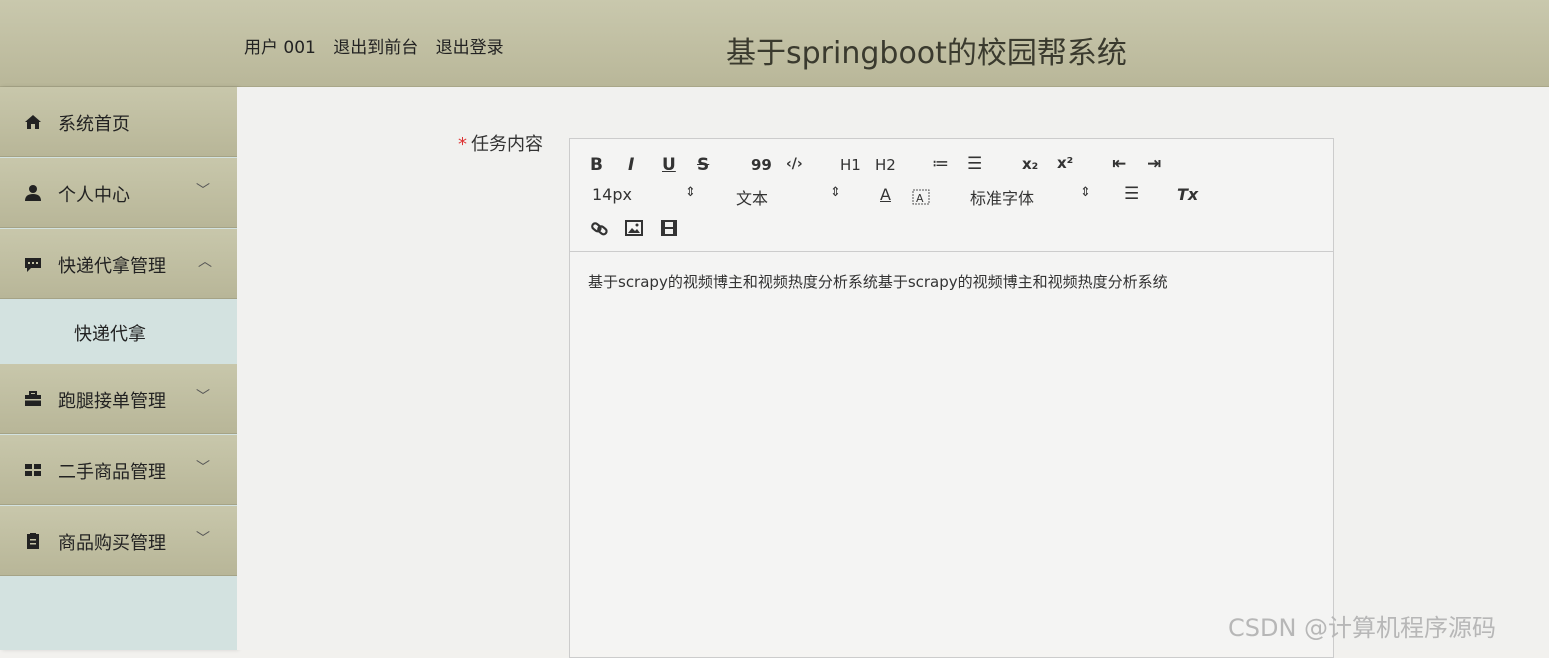 The height and width of the screenshot is (658, 1549). What do you see at coordinates (752, 197) in the screenshot?
I see `header-select: 文本` at bounding box center [752, 197].